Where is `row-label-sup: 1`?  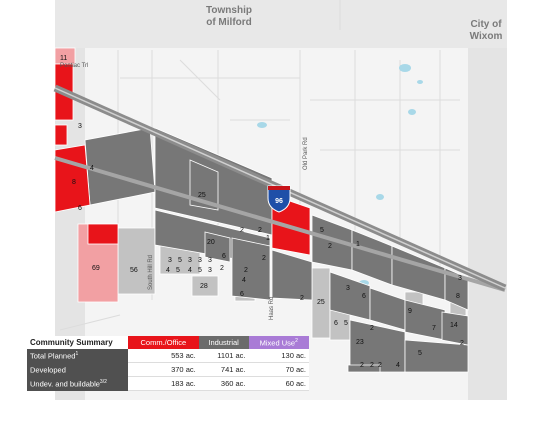 row-label-sup: 1 is located at coordinates (77, 354).